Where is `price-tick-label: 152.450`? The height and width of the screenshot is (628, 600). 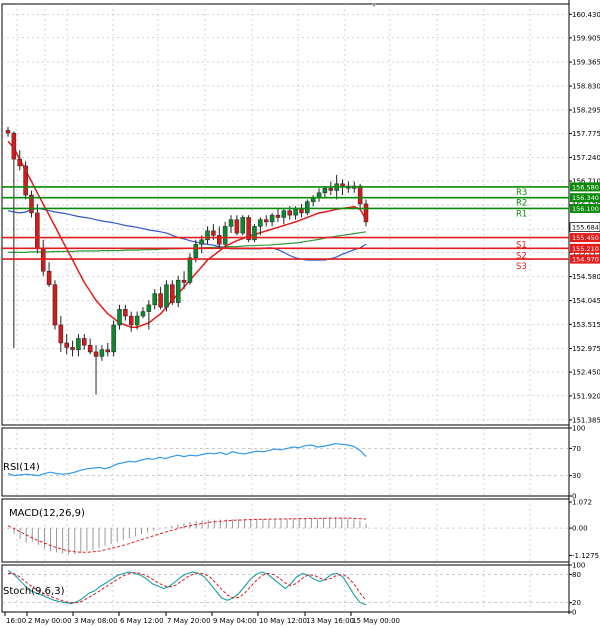
price-tick-label: 152.450 is located at coordinates (586, 373).